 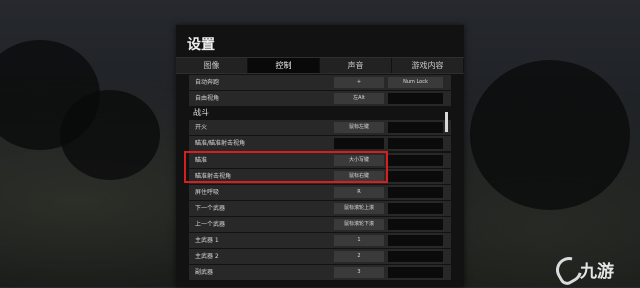 What do you see at coordinates (207, 82) in the screenshot?
I see `keybind-label: 自动奔跑` at bounding box center [207, 82].